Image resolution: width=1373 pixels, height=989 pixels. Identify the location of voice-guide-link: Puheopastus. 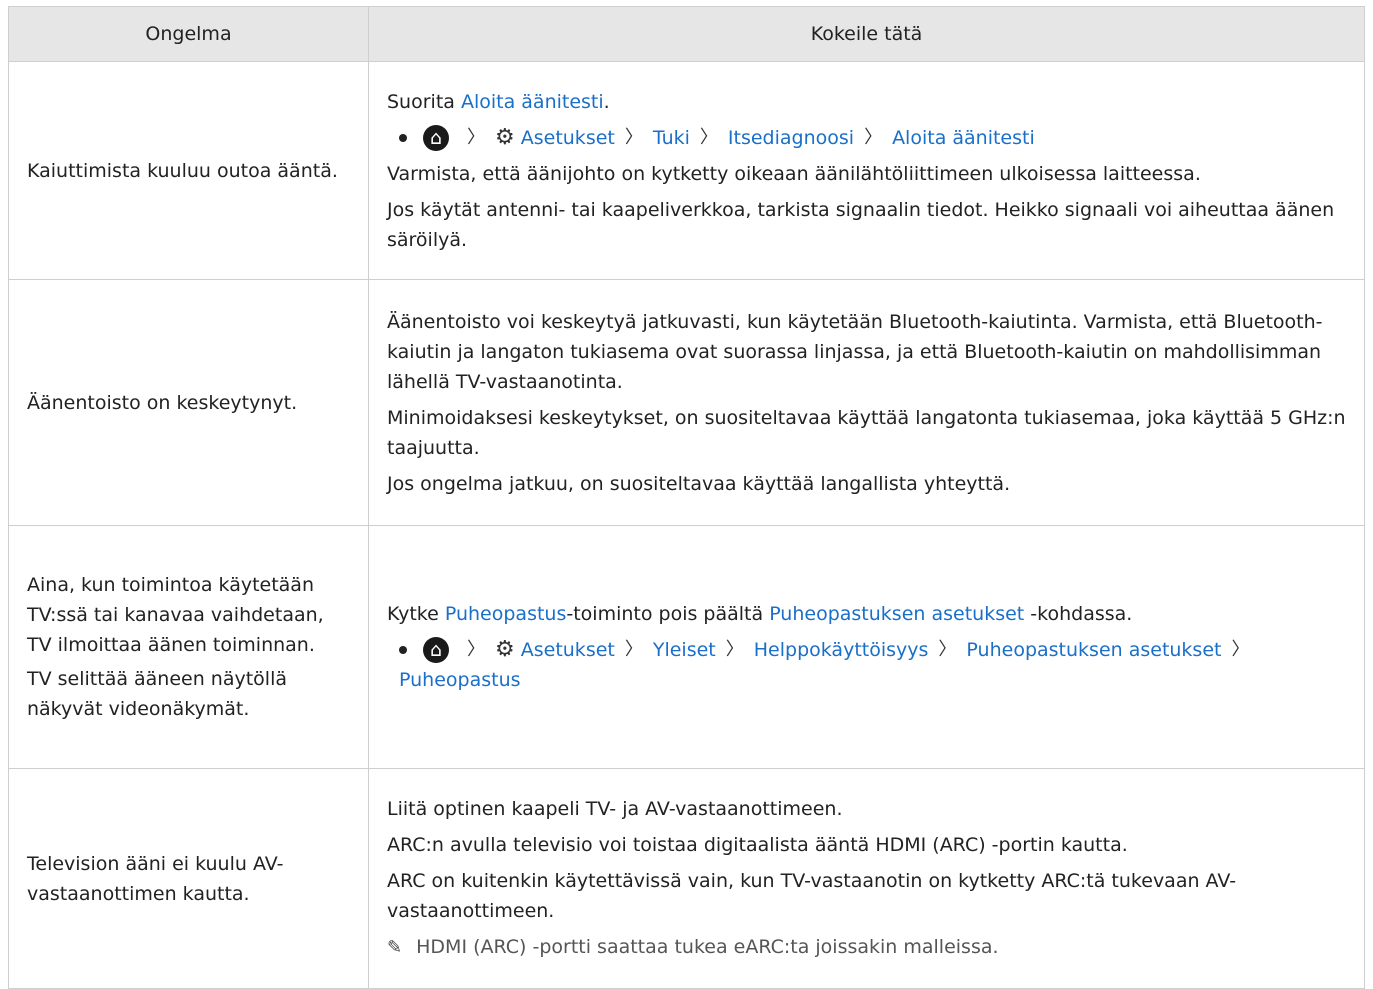
(506, 614).